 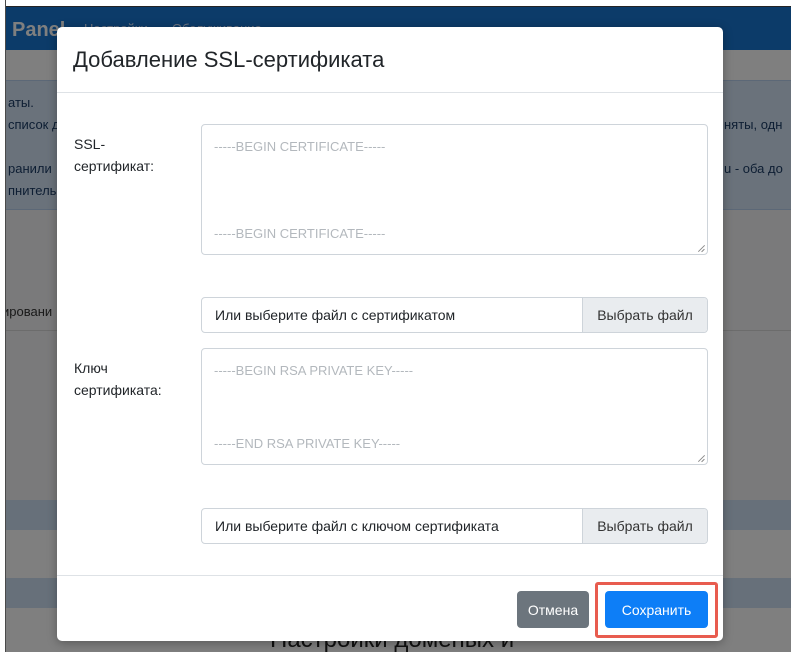 What do you see at coordinates (229, 59) in the screenshot?
I see `modal-title: Добавление SSL-сертификата` at bounding box center [229, 59].